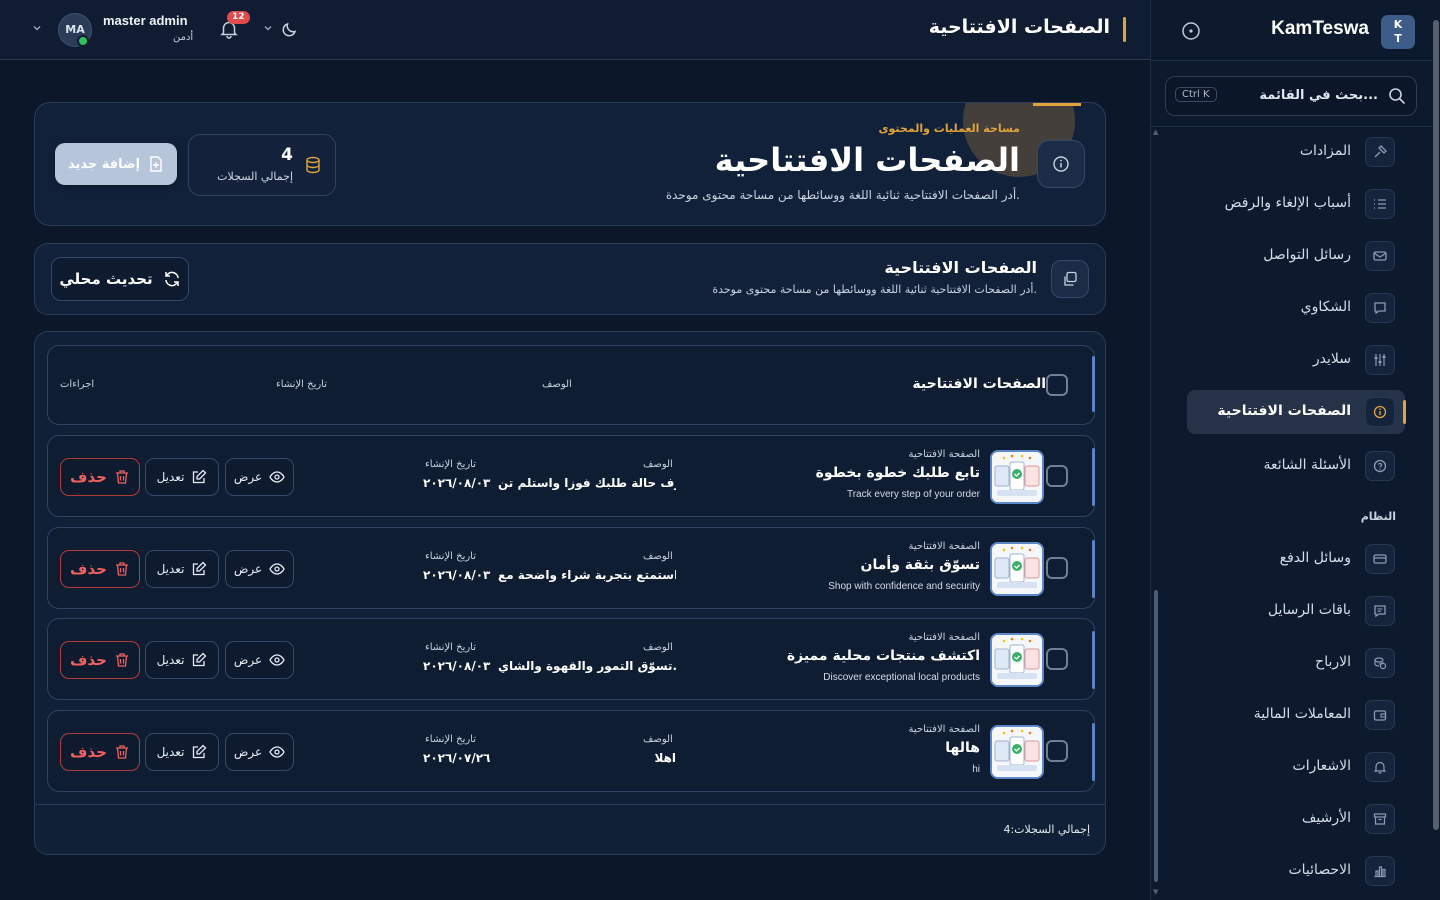 This screenshot has width=1440, height=900. I want to click on sidebar-item-label: سلايدر, so click(1331, 359).